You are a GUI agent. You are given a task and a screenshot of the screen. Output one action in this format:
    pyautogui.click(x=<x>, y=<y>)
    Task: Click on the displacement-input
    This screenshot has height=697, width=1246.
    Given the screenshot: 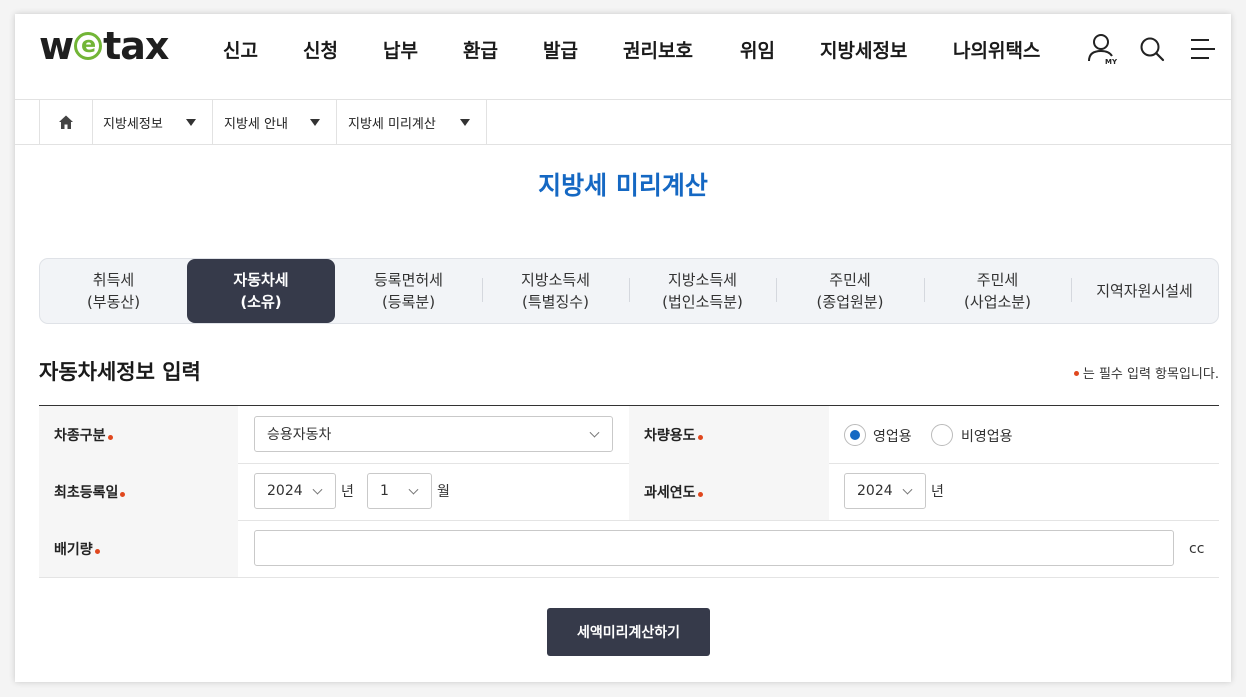 What is the action you would take?
    pyautogui.click(x=714, y=548)
    